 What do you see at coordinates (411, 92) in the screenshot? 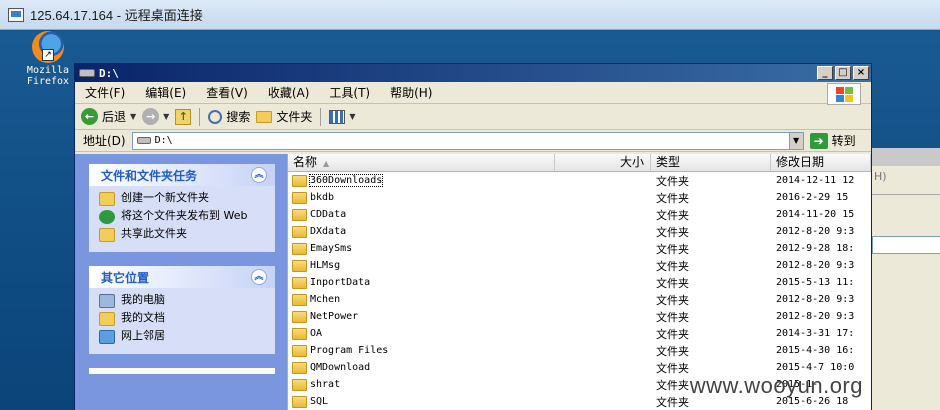
I see `menu-help: 帮助(H)` at bounding box center [411, 92].